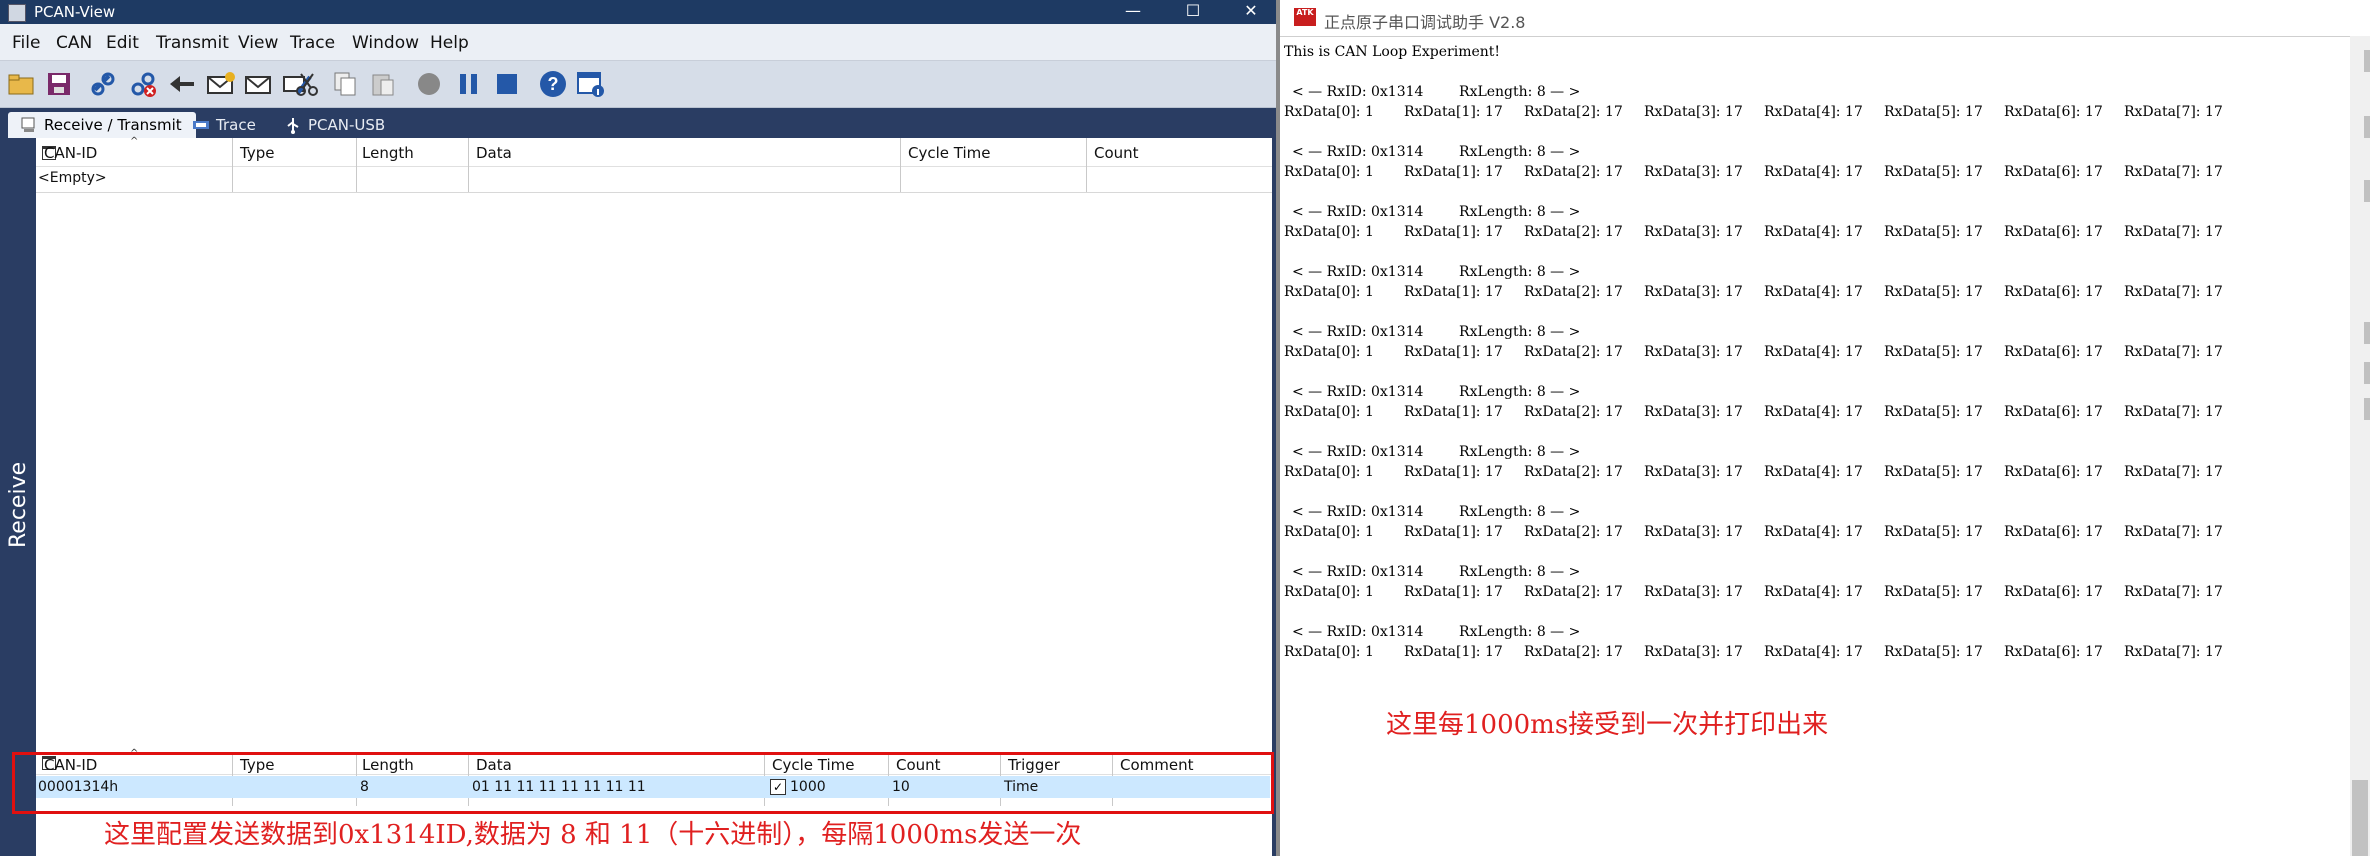 The image size is (2370, 856). Describe the element at coordinates (312, 43) in the screenshot. I see `menu-trace: Trace` at that location.